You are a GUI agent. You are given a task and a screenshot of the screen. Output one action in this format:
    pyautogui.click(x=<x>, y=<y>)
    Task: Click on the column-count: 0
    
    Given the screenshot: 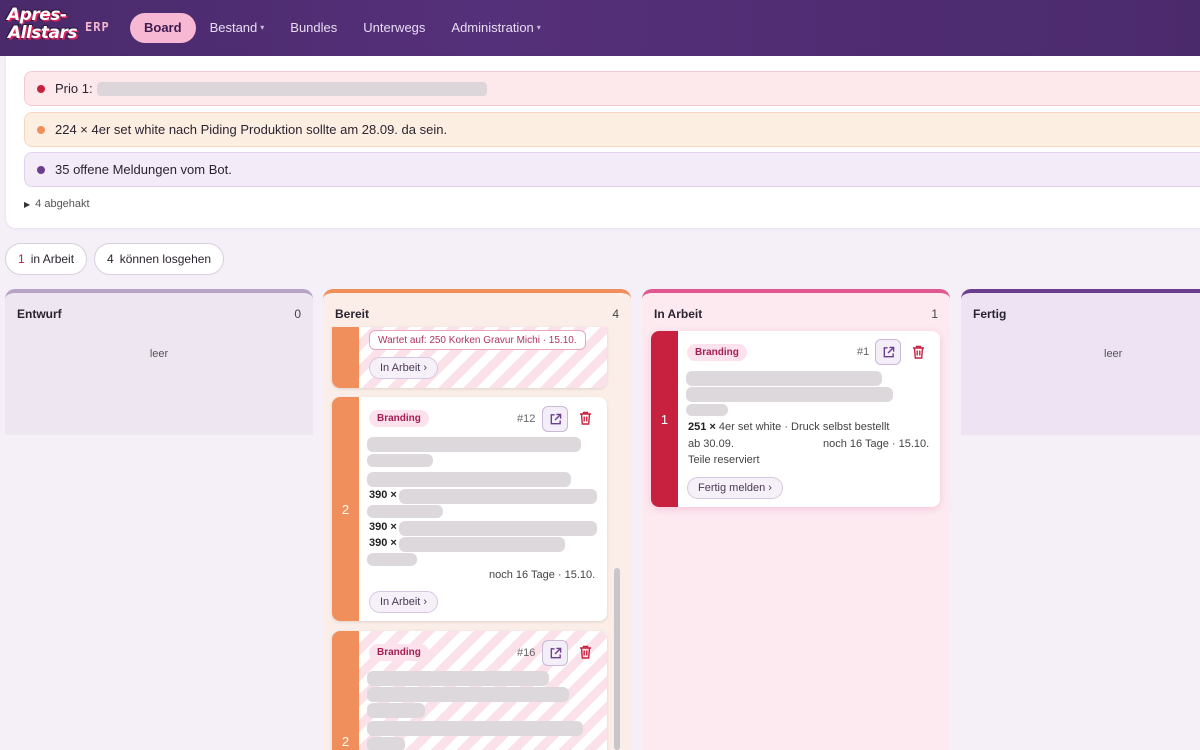 What is the action you would take?
    pyautogui.click(x=297, y=314)
    